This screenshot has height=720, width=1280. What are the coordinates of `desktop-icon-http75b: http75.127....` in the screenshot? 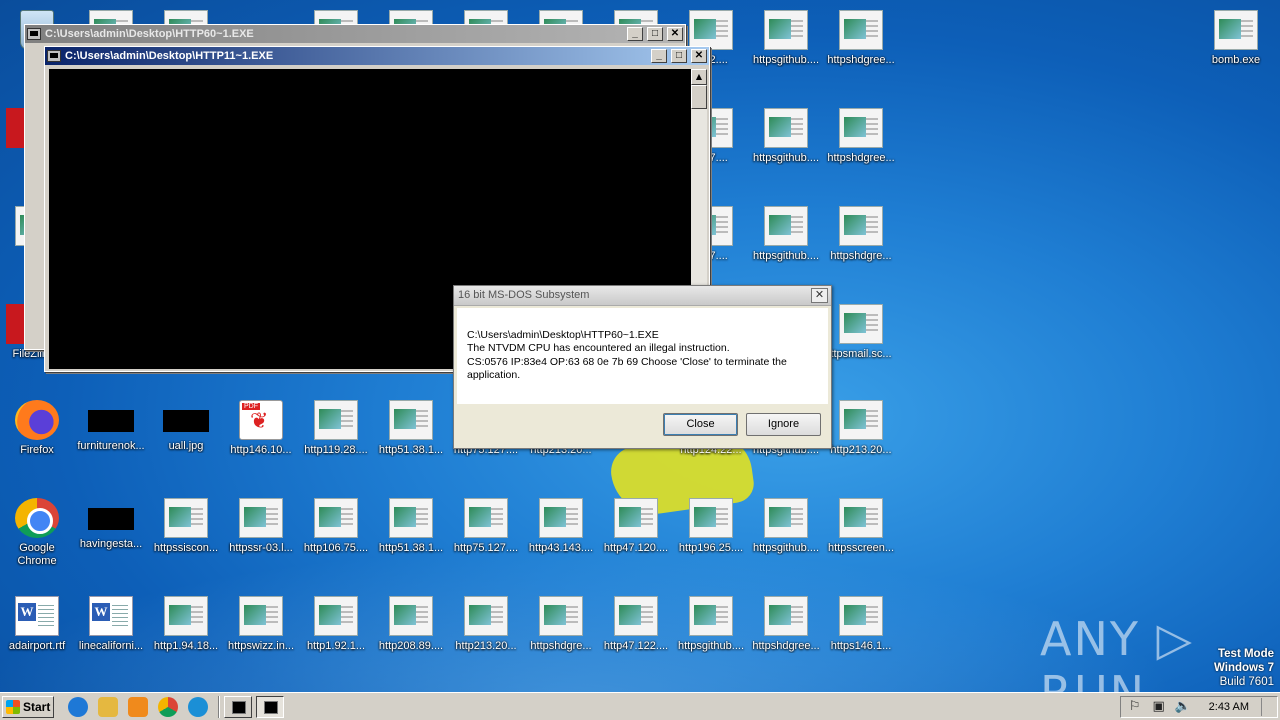 It's located at (486, 539).